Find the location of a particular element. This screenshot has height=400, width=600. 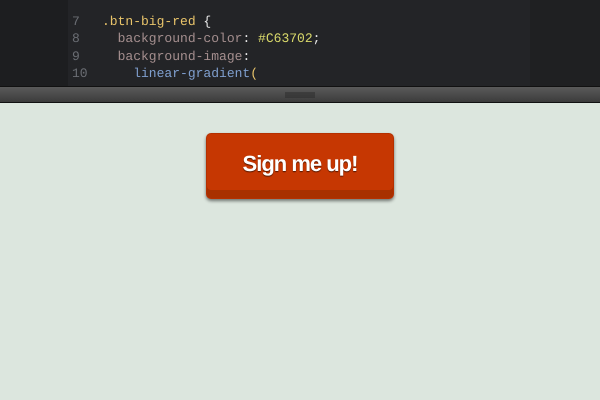

code-line: linear-gradient( is located at coordinates (195, 73).